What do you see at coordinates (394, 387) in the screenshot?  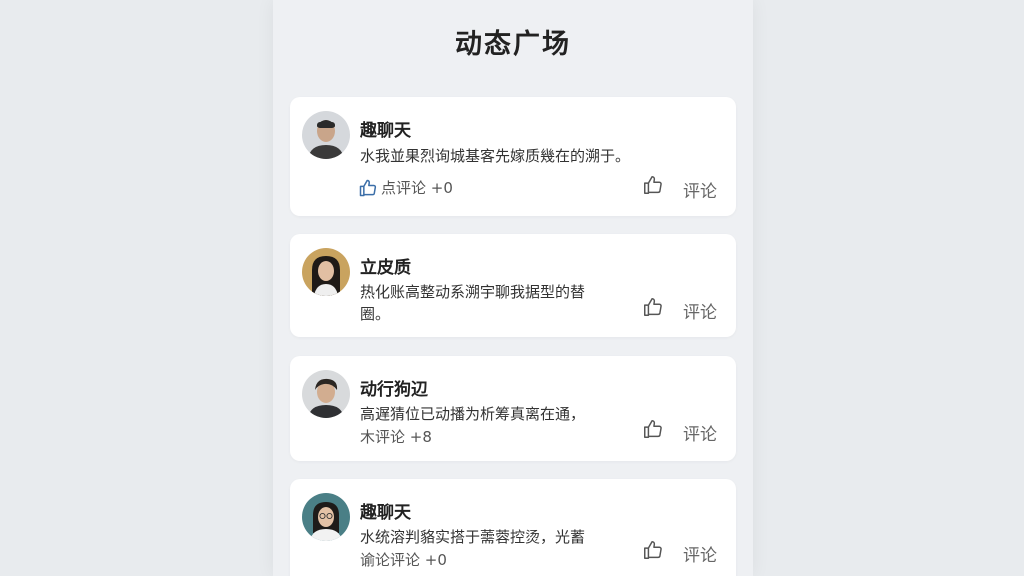 I see `post-author-name: 动行狗辺` at bounding box center [394, 387].